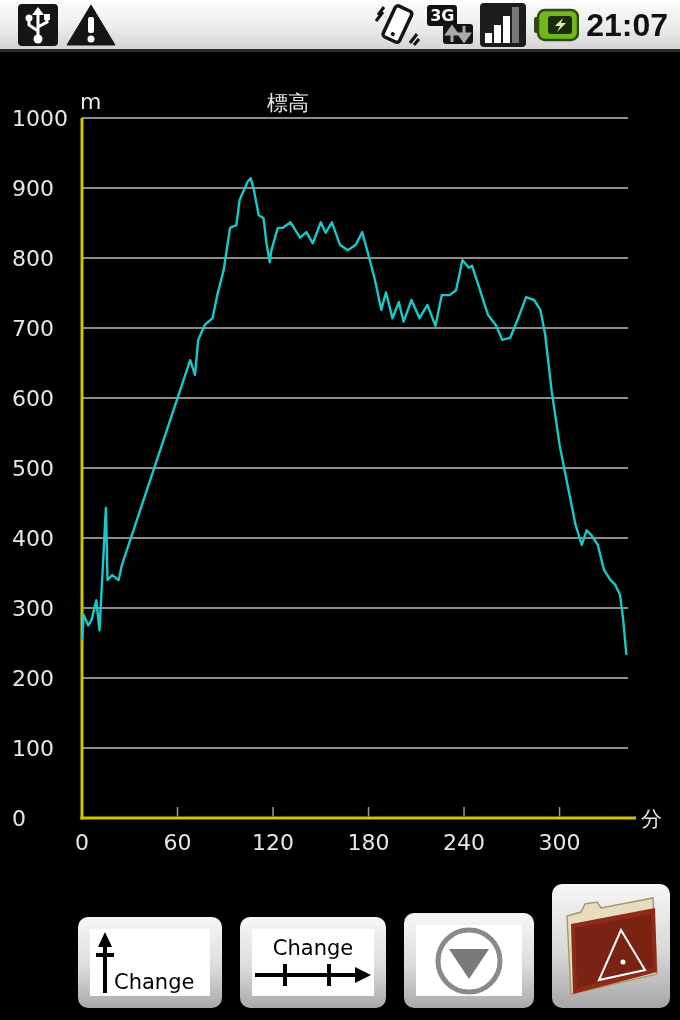 This screenshot has width=680, height=1020. I want to click on y-tick-label: 600, so click(33, 398).